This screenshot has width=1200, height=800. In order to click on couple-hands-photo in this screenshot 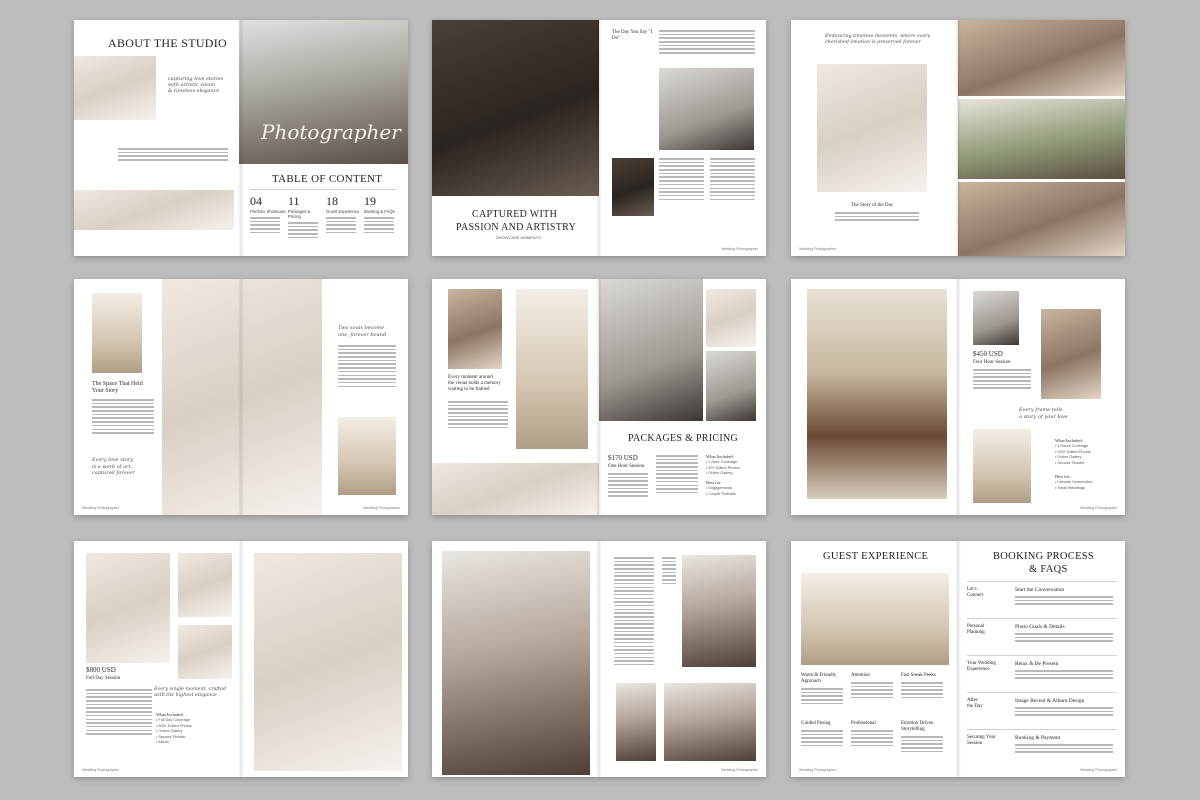, I will do `click(515, 489)`.